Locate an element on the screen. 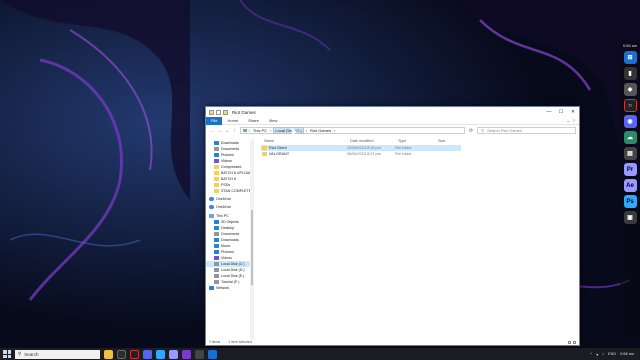 This screenshot has width=640, height=360. cloud-icon is located at coordinates (211, 207).